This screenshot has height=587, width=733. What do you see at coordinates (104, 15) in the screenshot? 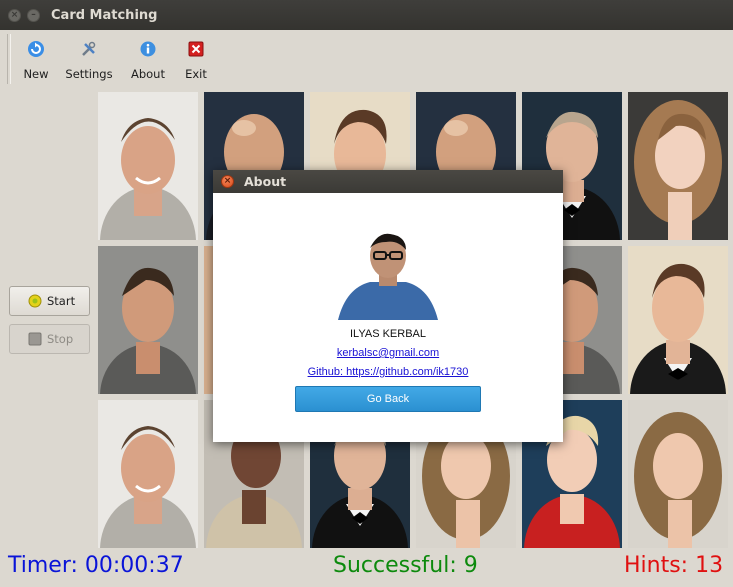
I see `window-title: Card Matching` at bounding box center [104, 15].